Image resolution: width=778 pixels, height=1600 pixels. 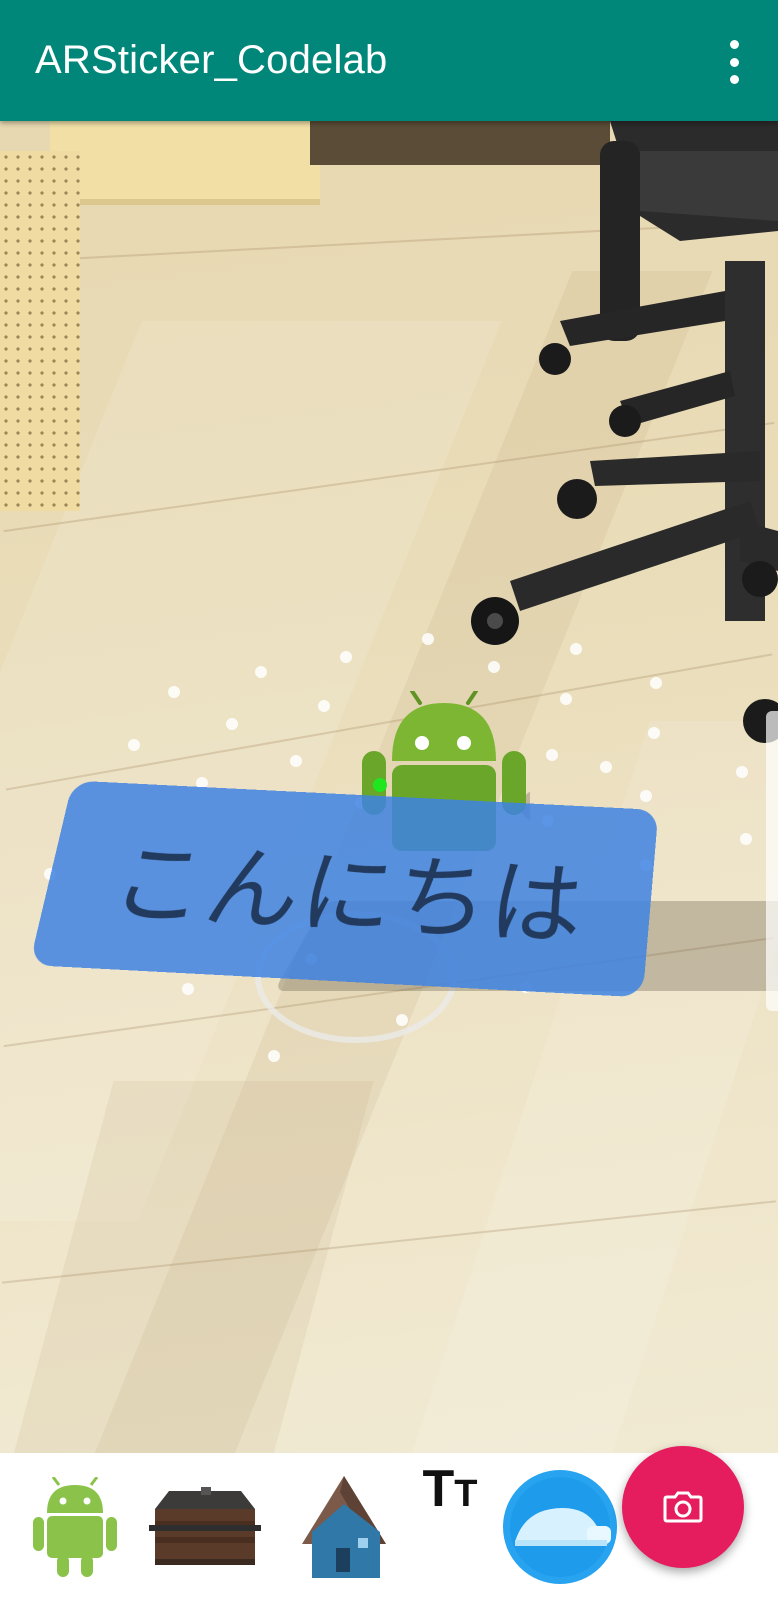 What do you see at coordinates (211, 60) in the screenshot?
I see `app-title: ARSticker_Codelab` at bounding box center [211, 60].